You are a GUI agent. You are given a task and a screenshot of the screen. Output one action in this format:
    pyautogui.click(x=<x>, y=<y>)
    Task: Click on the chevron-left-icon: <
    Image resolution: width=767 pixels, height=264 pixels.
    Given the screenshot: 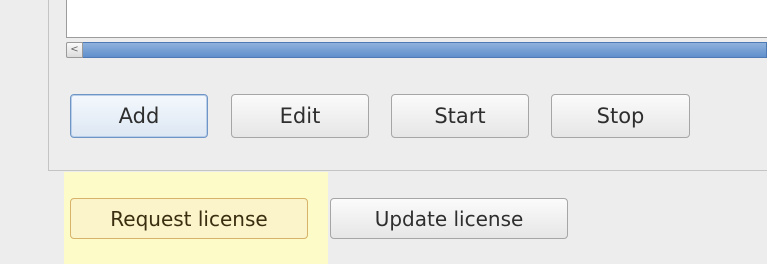 What is the action you would take?
    pyautogui.click(x=74, y=49)
    